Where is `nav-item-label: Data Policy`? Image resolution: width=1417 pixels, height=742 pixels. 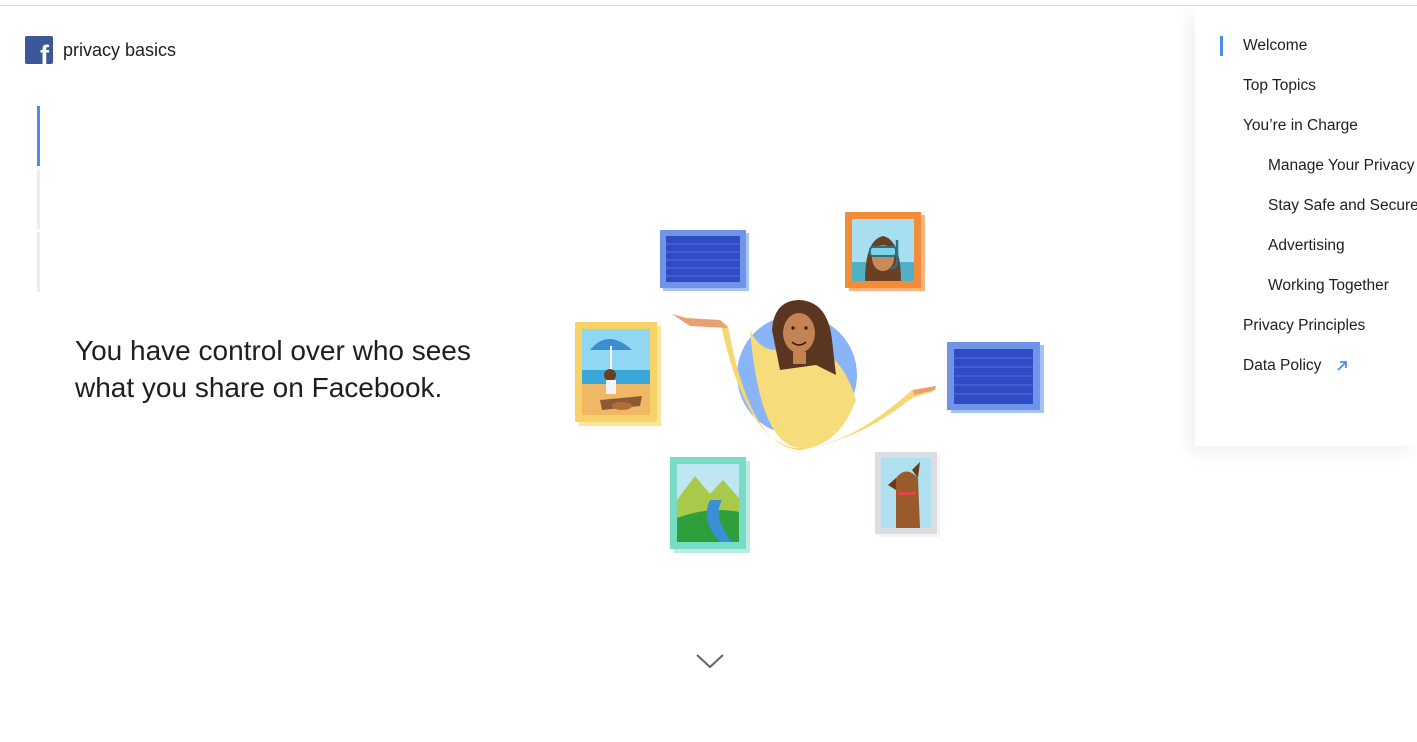 nav-item-label: Data Policy is located at coordinates (1282, 365).